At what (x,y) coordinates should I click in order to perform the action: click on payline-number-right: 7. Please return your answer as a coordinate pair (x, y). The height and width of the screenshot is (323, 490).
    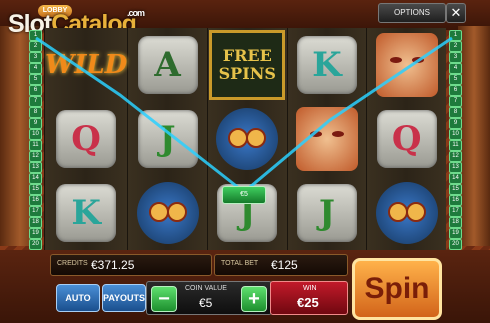
    Looking at the image, I should click on (455, 101).